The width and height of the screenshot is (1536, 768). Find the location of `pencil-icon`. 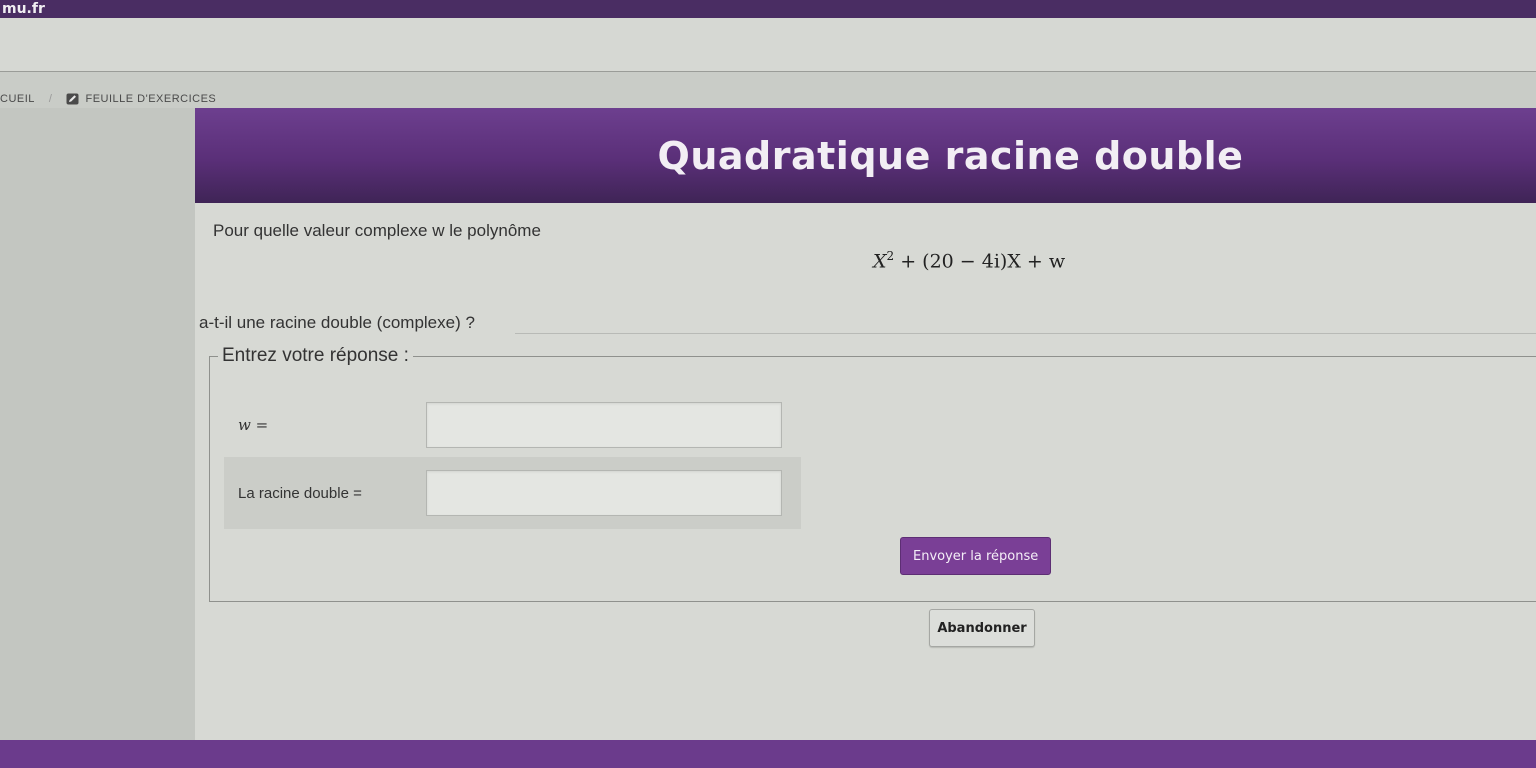

pencil-icon is located at coordinates (72, 99).